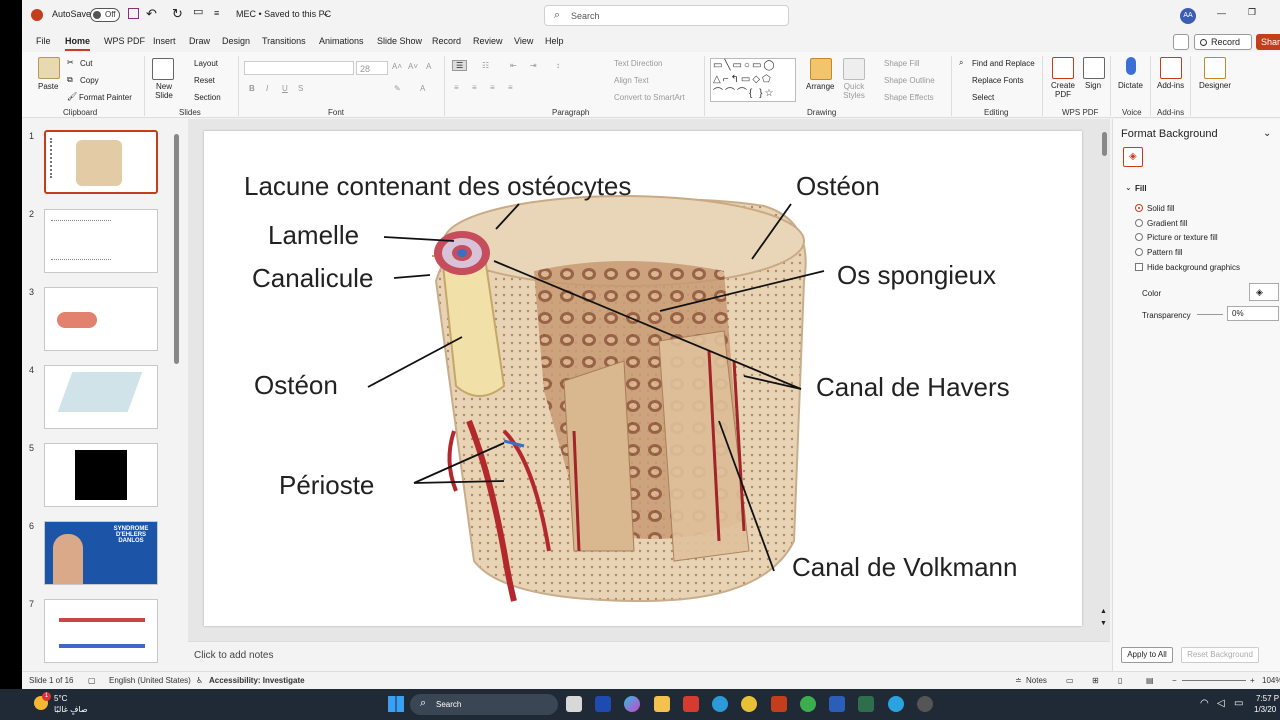 The height and width of the screenshot is (720, 1280). Describe the element at coordinates (820, 86) in the screenshot. I see `arrange-button: Arrange` at that location.